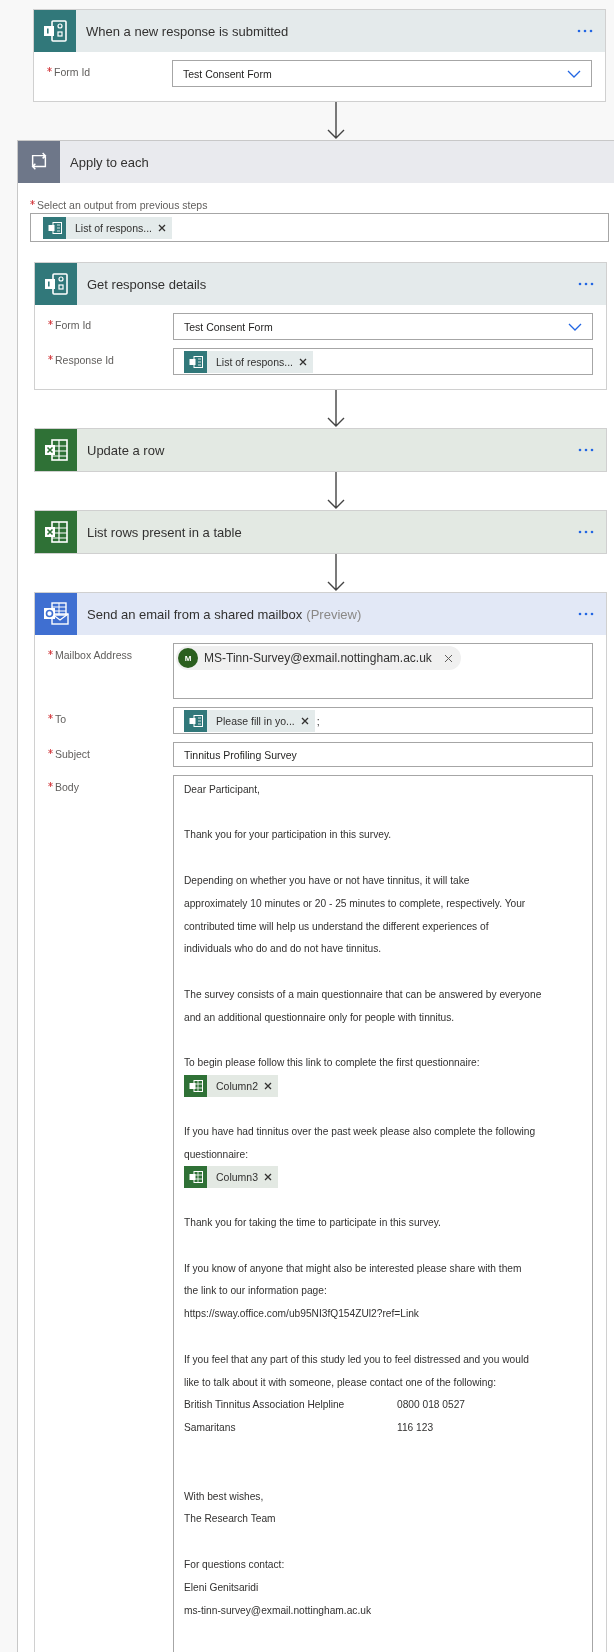 This screenshot has height=1652, width=614. I want to click on body-text: Depending on whether you have or not have tinnitus, it will take, so click(327, 881).